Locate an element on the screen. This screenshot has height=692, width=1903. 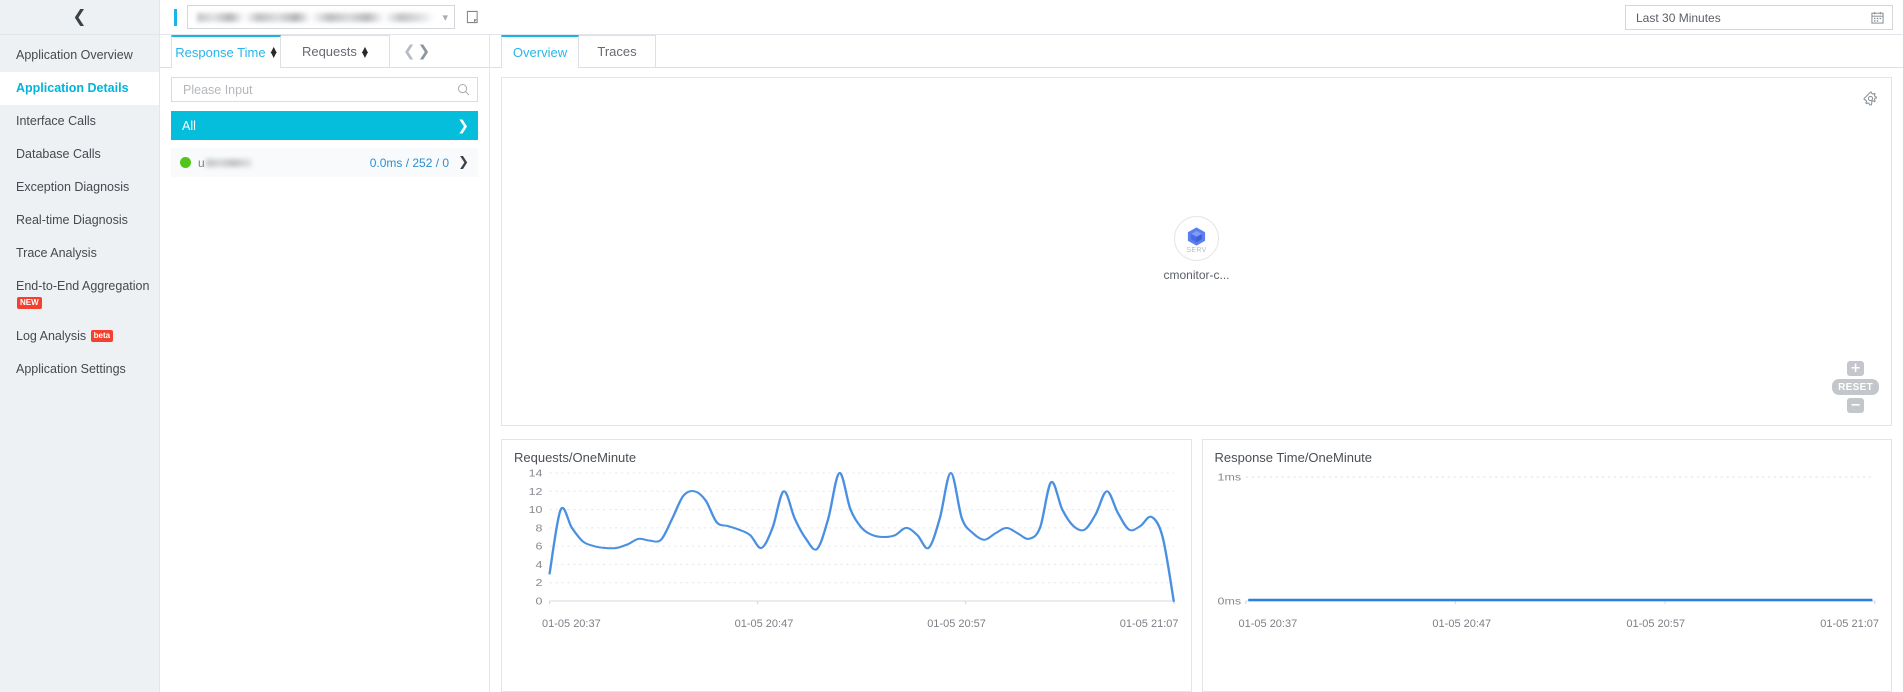
sidebar-header: ❮ is located at coordinates (79, 17).